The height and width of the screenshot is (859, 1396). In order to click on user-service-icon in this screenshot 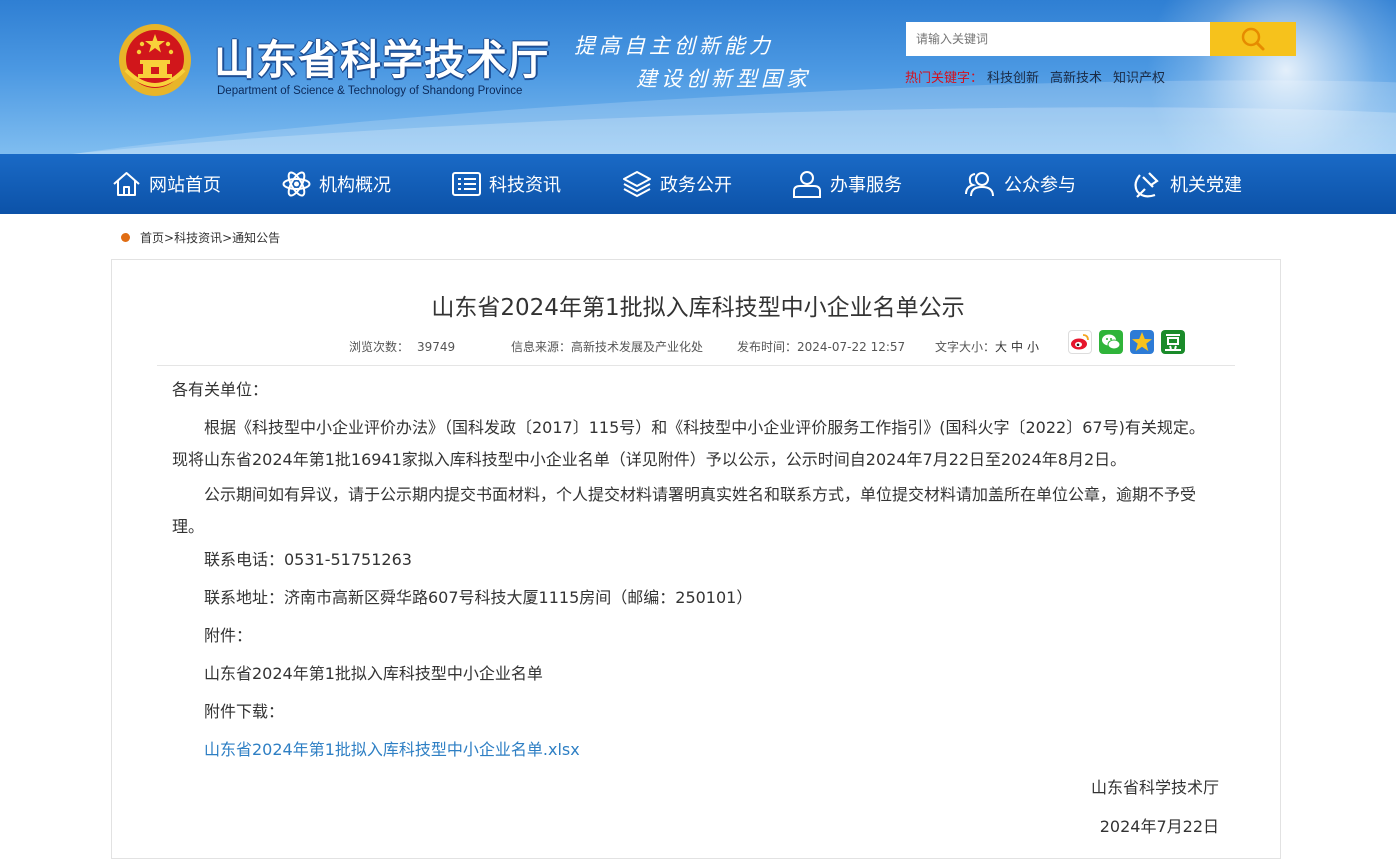, I will do `click(807, 184)`.